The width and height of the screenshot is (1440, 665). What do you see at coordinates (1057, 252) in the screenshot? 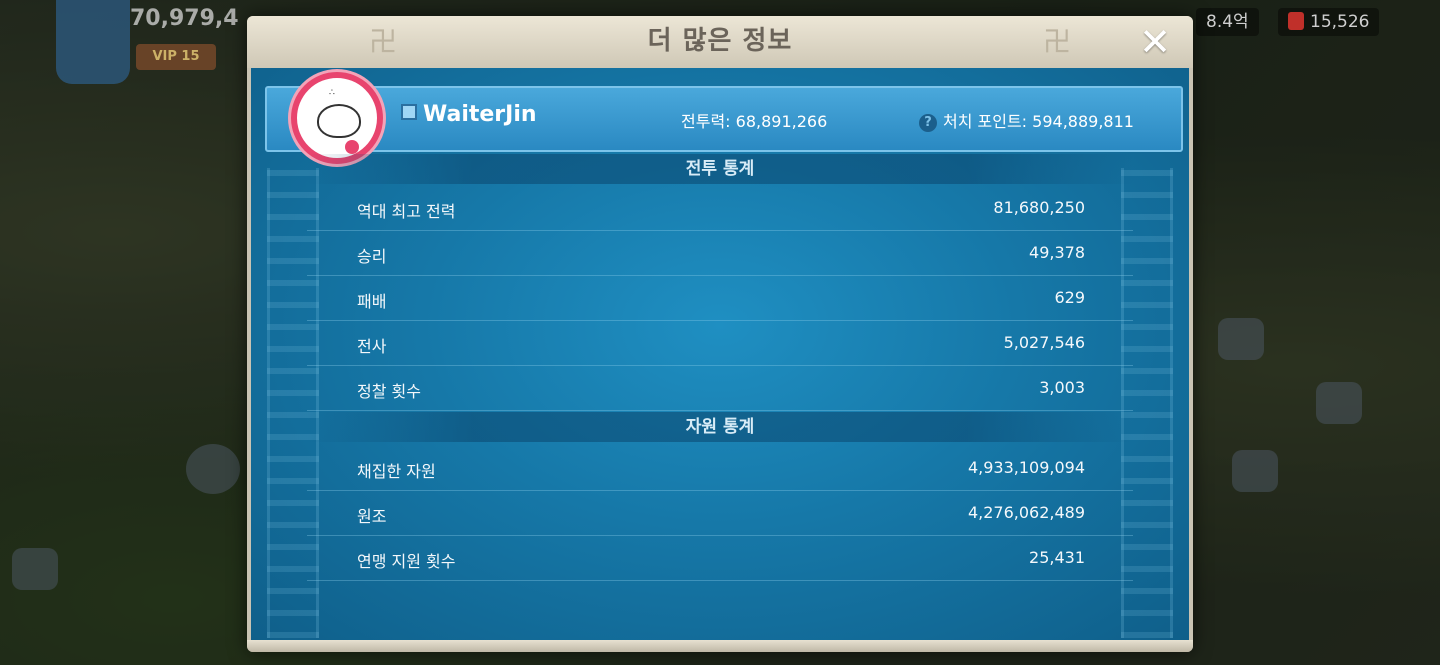
I see `stat-value: 49,378` at bounding box center [1057, 252].